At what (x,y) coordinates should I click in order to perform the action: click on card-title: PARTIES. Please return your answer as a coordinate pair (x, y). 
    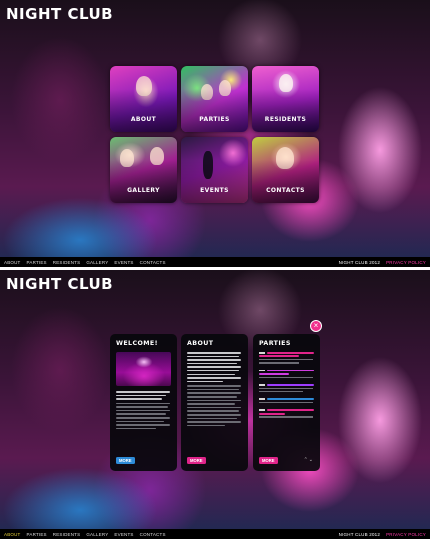
    Looking at the image, I should click on (275, 343).